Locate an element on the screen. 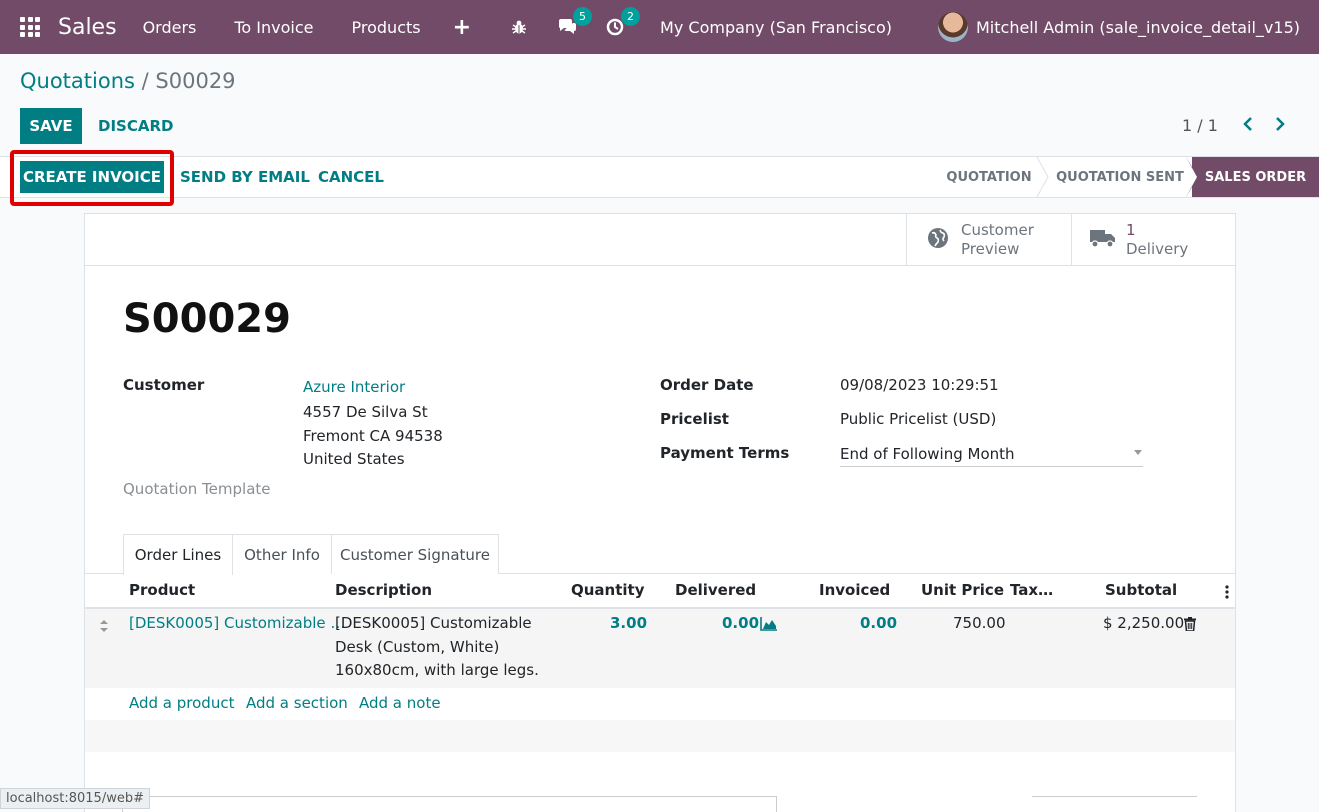 The width and height of the screenshot is (1319, 812). col-invoiced: Invoiced is located at coordinates (854, 590).